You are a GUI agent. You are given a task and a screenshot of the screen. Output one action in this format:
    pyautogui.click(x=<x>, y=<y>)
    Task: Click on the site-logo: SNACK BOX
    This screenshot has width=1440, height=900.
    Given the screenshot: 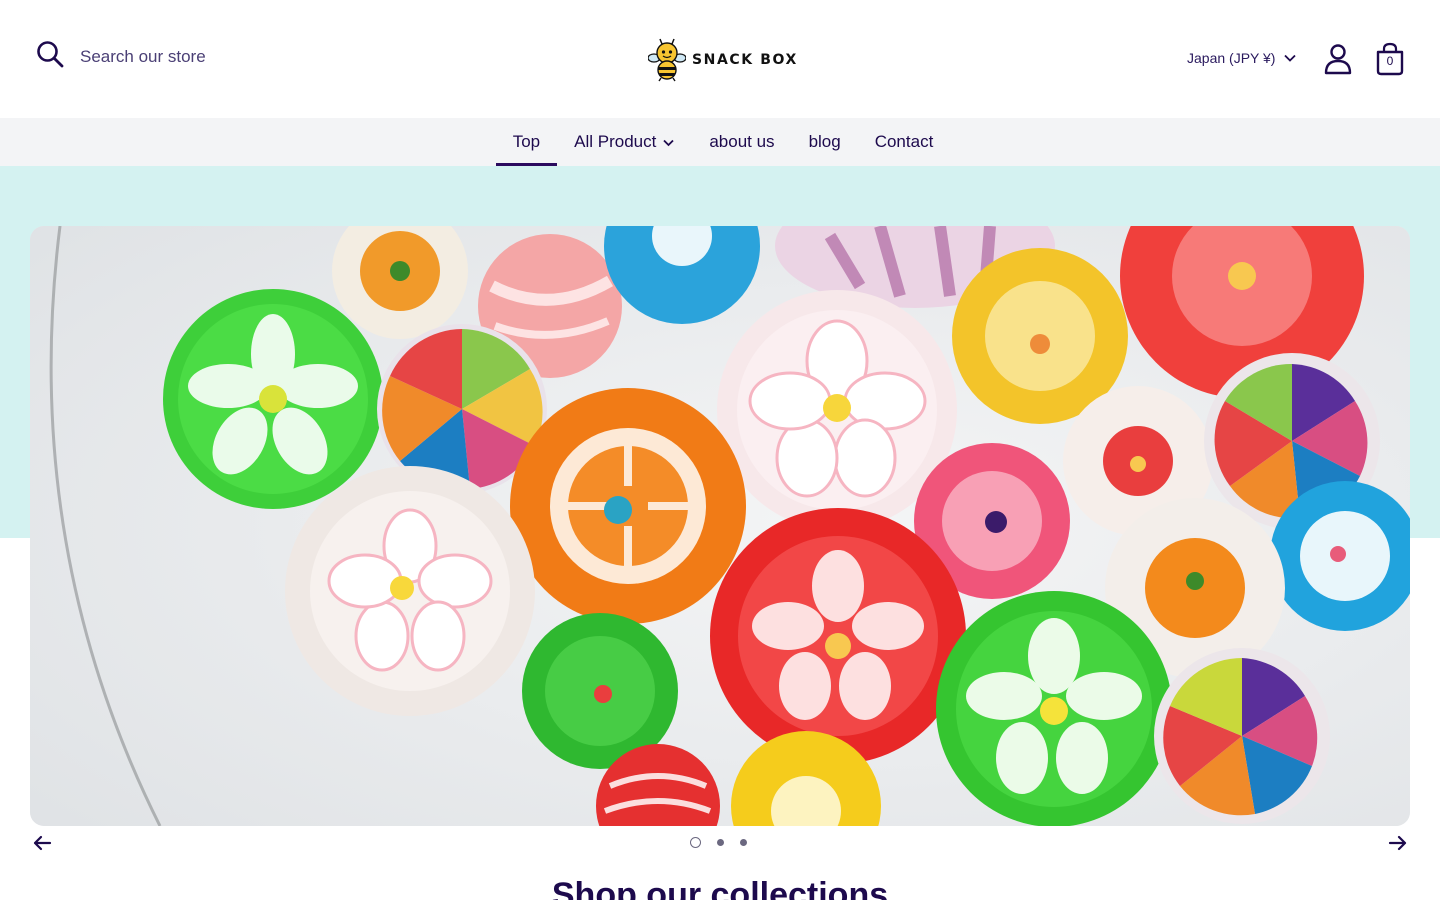 What is the action you would take?
    pyautogui.click(x=723, y=60)
    